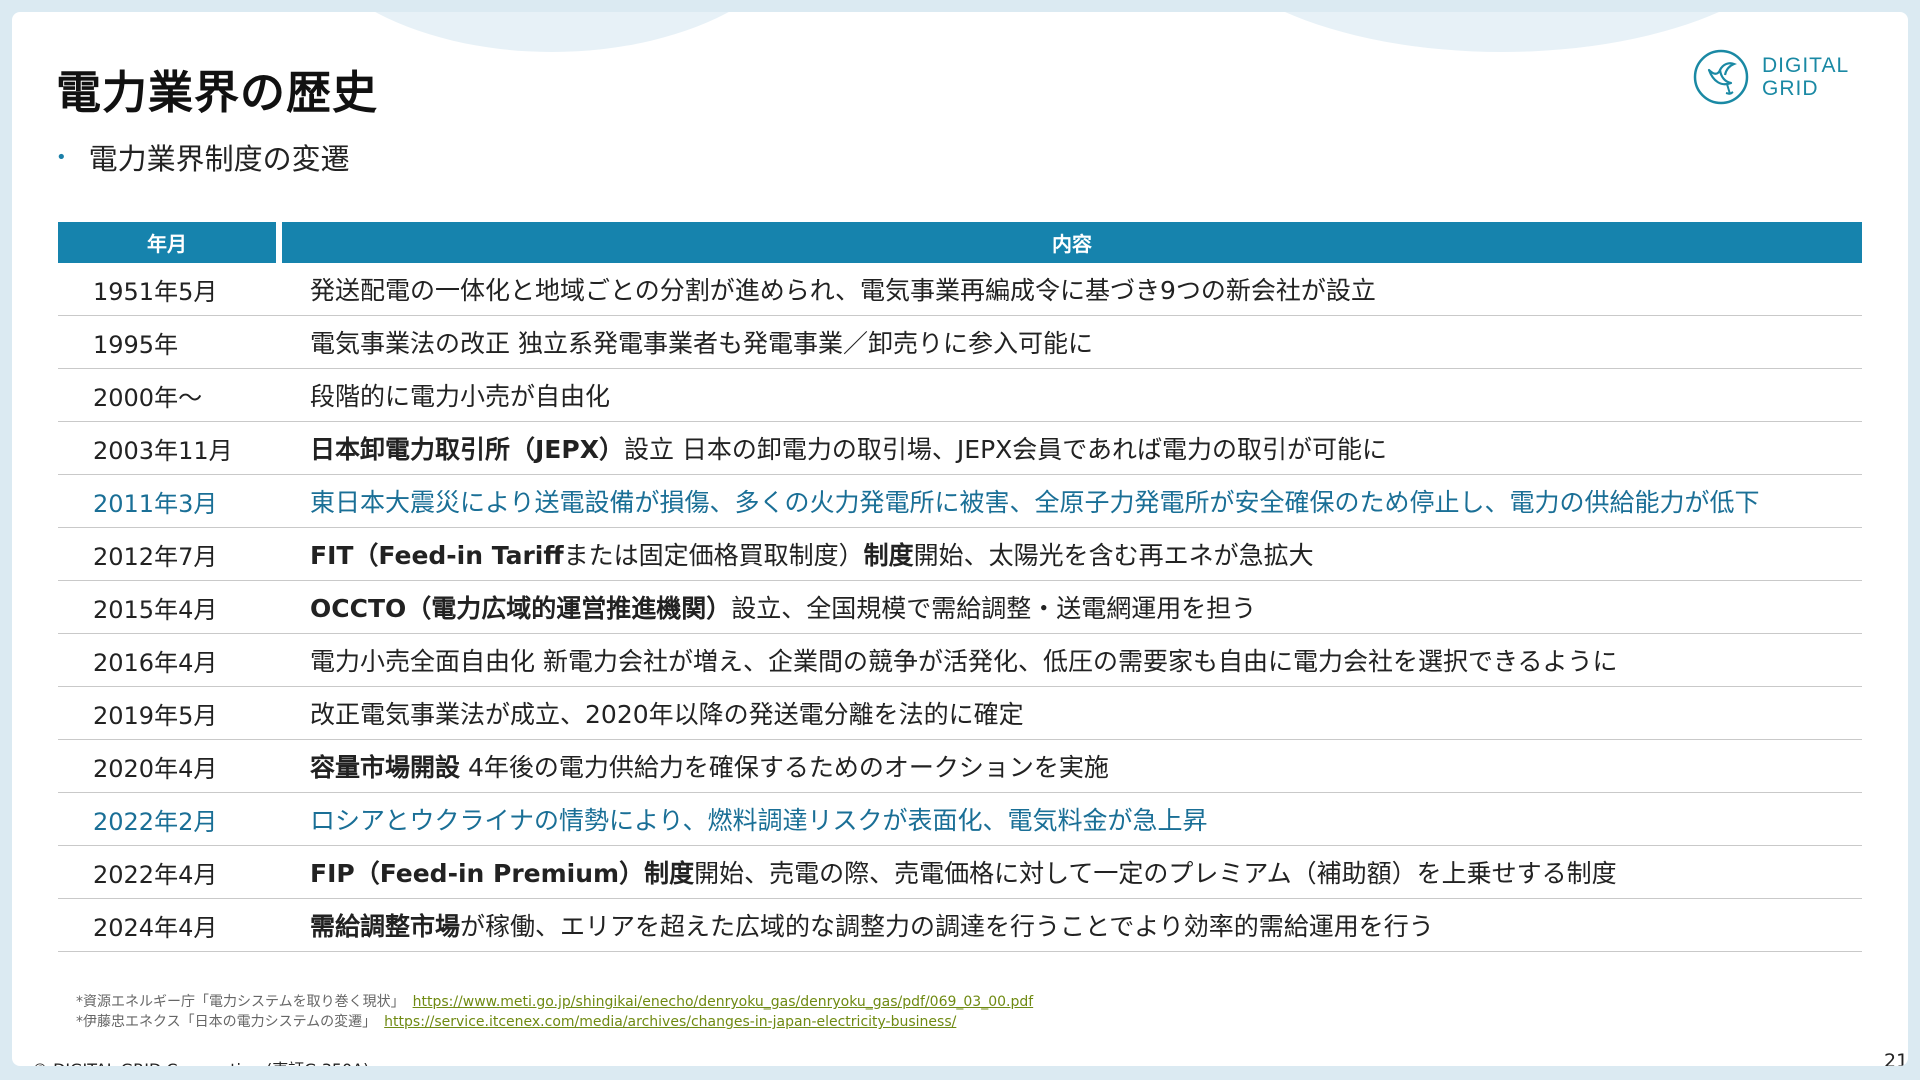  Describe the element at coordinates (667, 714) in the screenshot. I see `content-text: 改正電気事業法が成立、2020年以降の発送電分離を法的に確定` at that location.